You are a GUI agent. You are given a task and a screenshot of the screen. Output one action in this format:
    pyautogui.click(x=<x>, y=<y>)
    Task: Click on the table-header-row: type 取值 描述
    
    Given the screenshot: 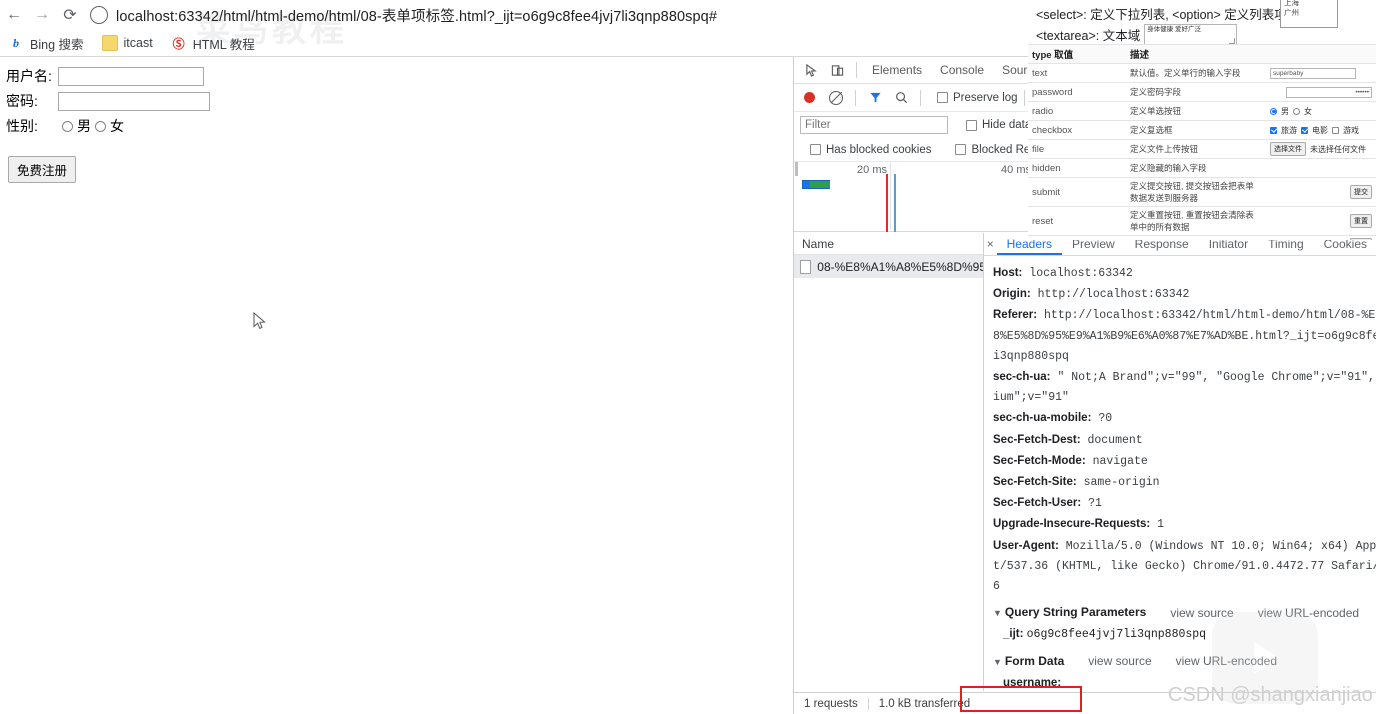 What is the action you would take?
    pyautogui.click(x=1202, y=54)
    